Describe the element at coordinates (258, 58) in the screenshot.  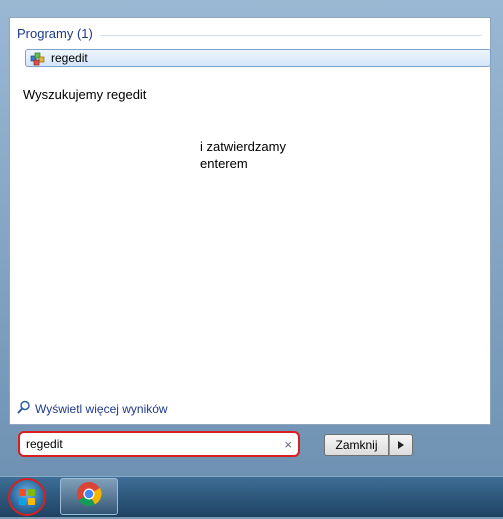
I see `result-item-regedit: regedit` at that location.